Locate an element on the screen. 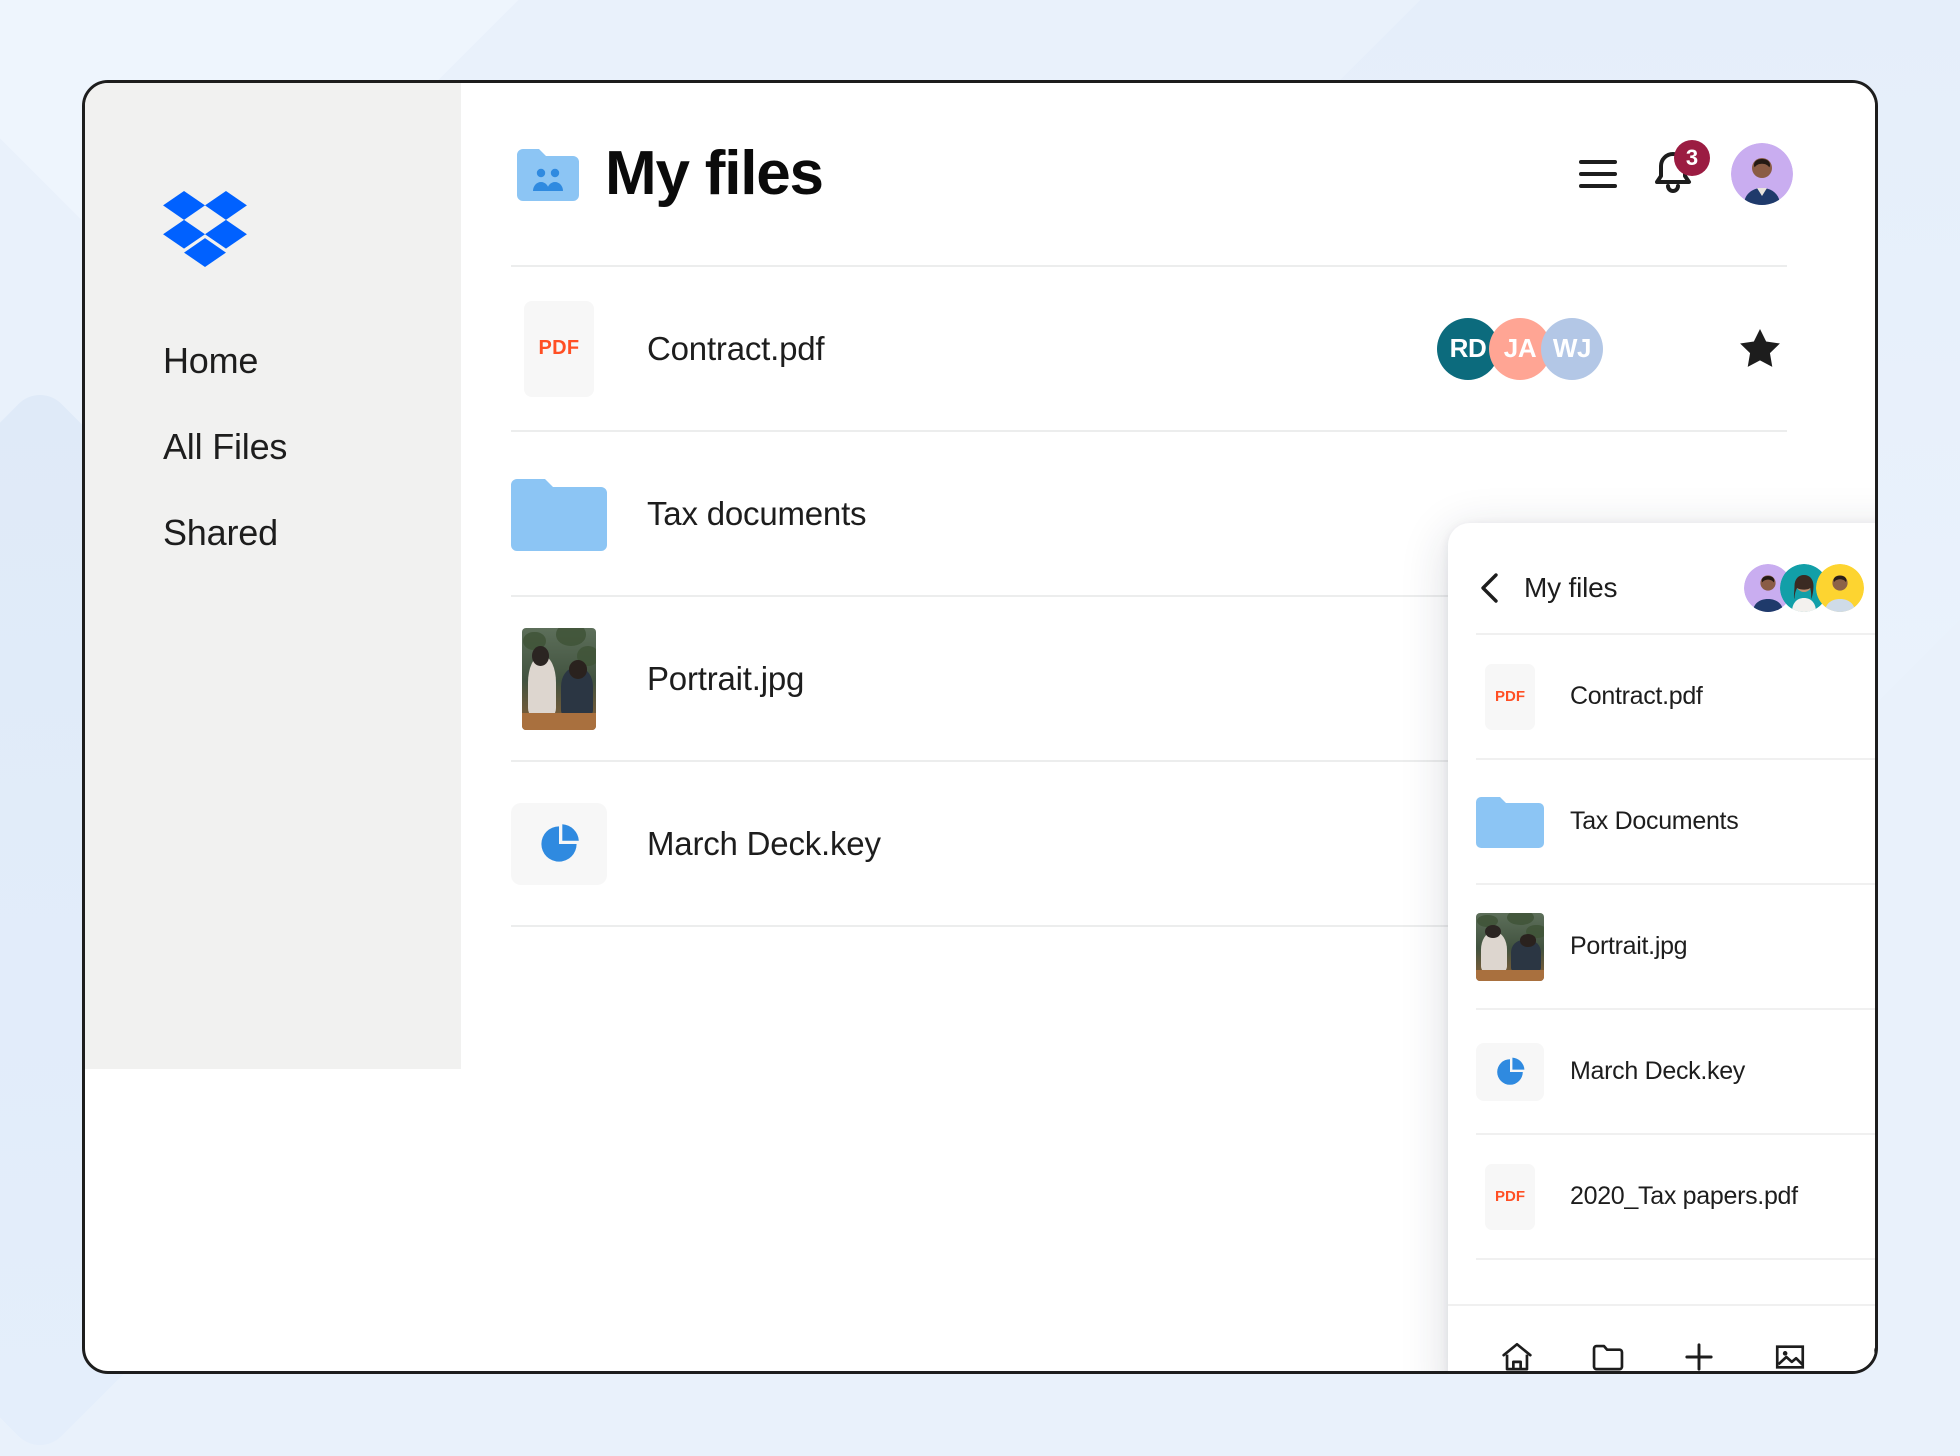  mobile-panel-actions is located at coordinates (1809, 588).